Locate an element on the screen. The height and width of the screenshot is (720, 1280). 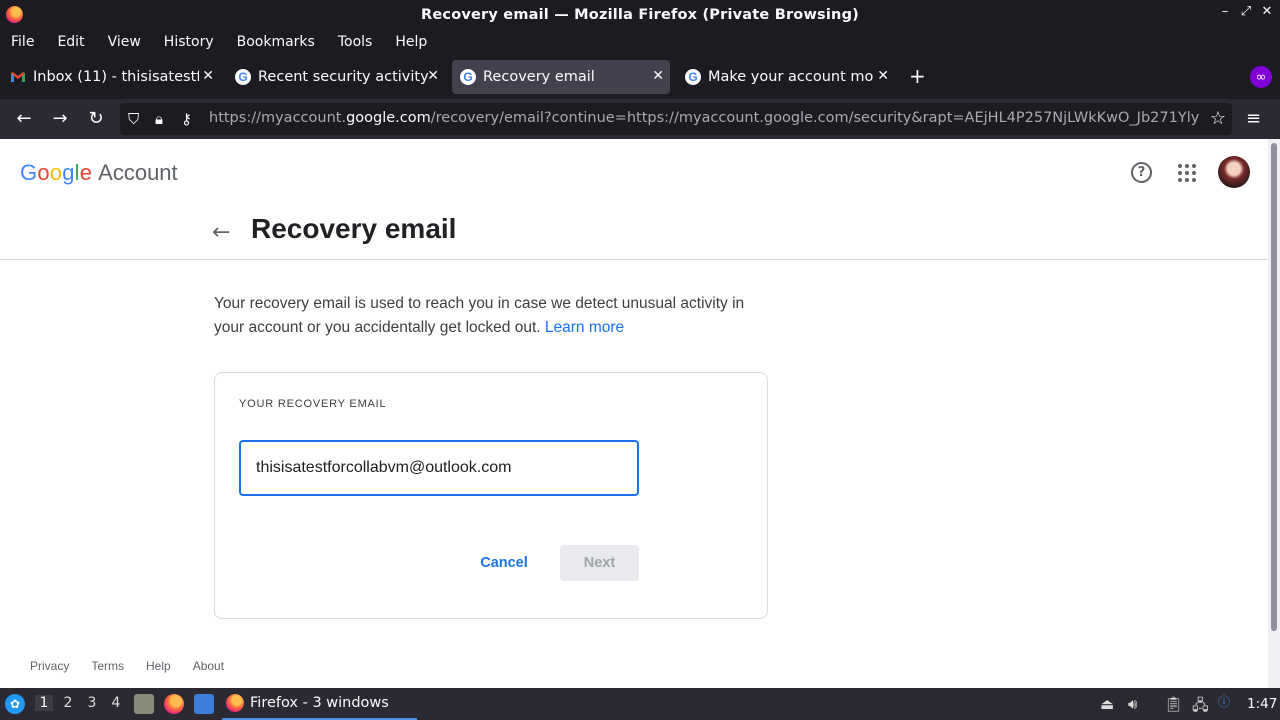
tab-label: Recovery email is located at coordinates (539, 77).